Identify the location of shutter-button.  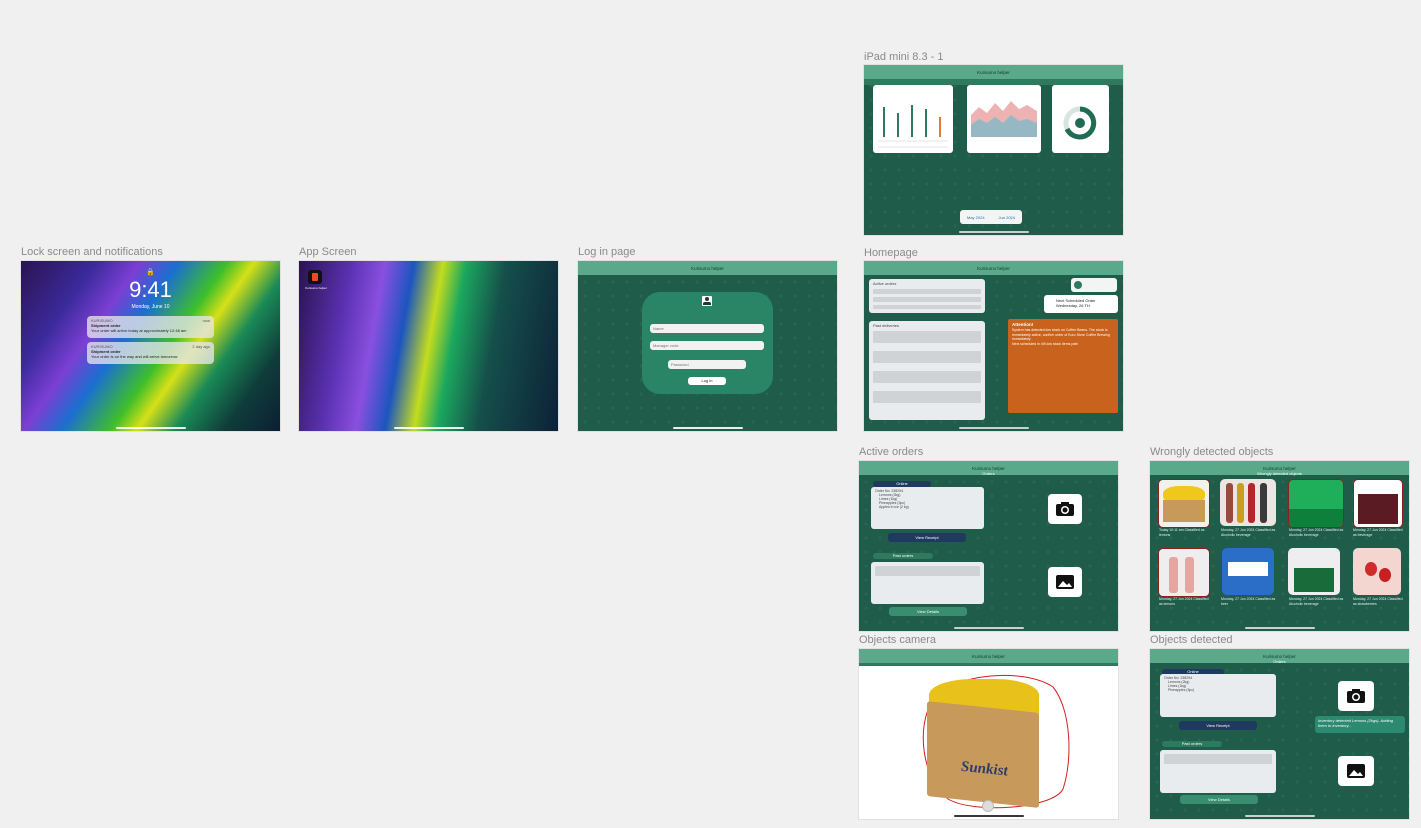
(988, 806).